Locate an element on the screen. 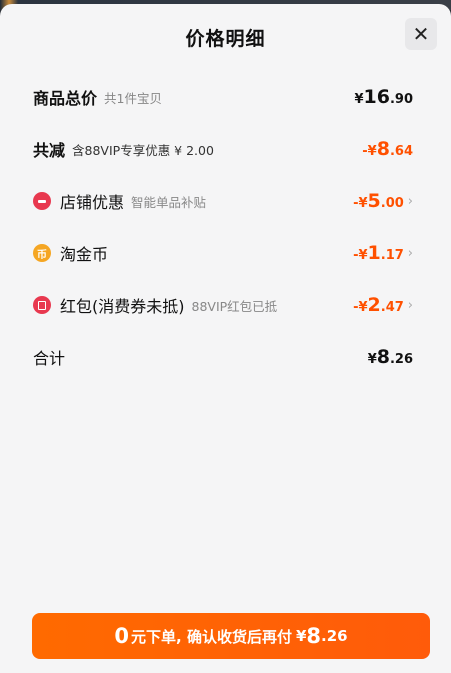  taojinbi-coin-icon: 币 is located at coordinates (42, 253).